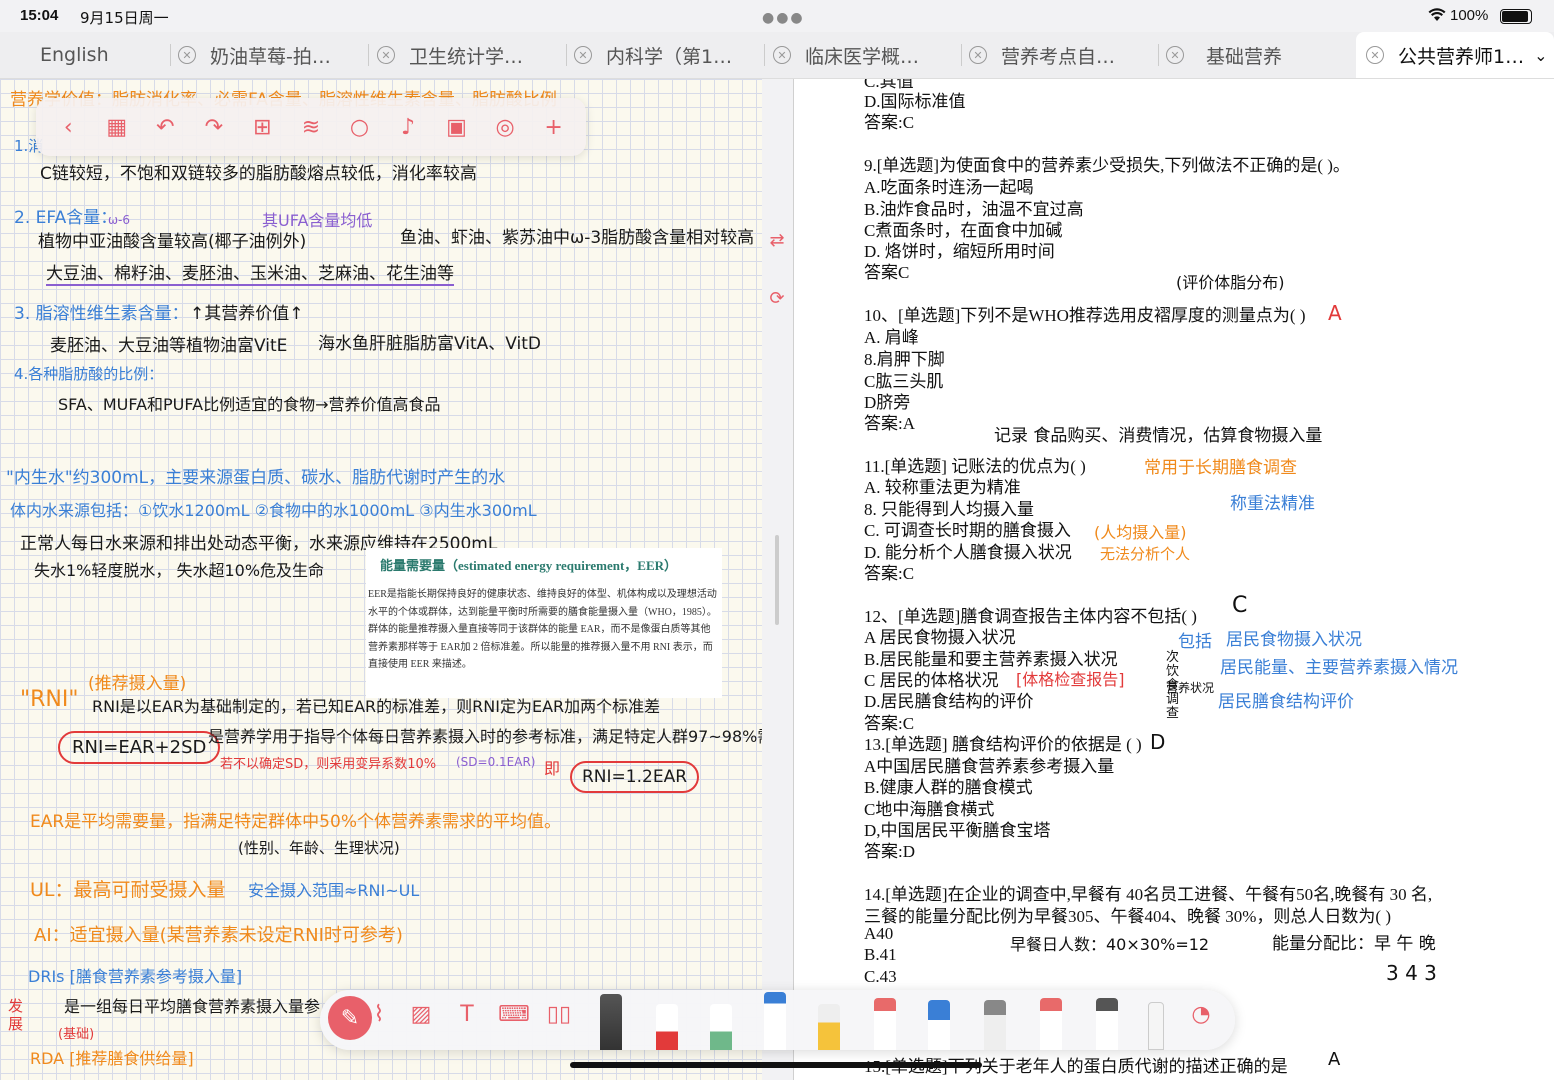 The height and width of the screenshot is (1080, 1554). I want to click on chevron-down-icon: ⌄, so click(1540, 55).